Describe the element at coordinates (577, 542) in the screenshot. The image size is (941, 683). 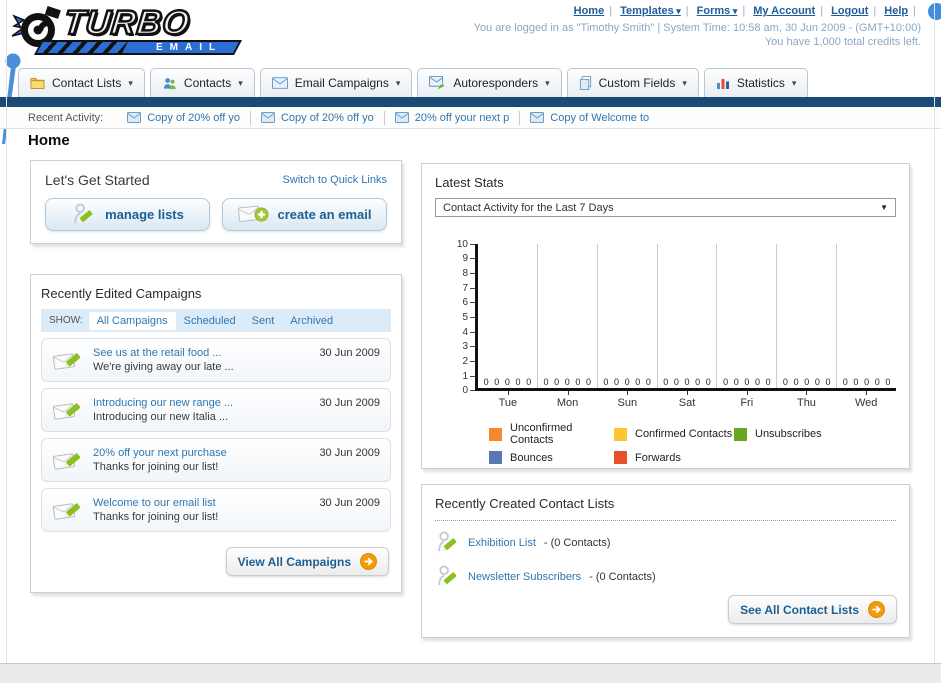
I see `contact-list-count: - (0 Contacts)` at that location.